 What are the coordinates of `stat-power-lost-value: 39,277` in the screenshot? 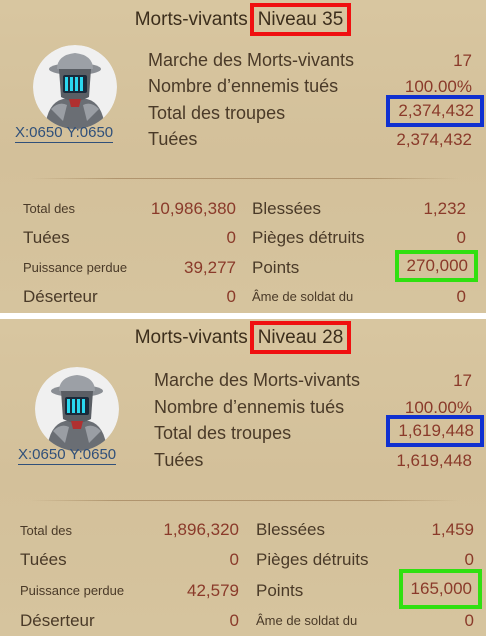 It's located at (210, 267).